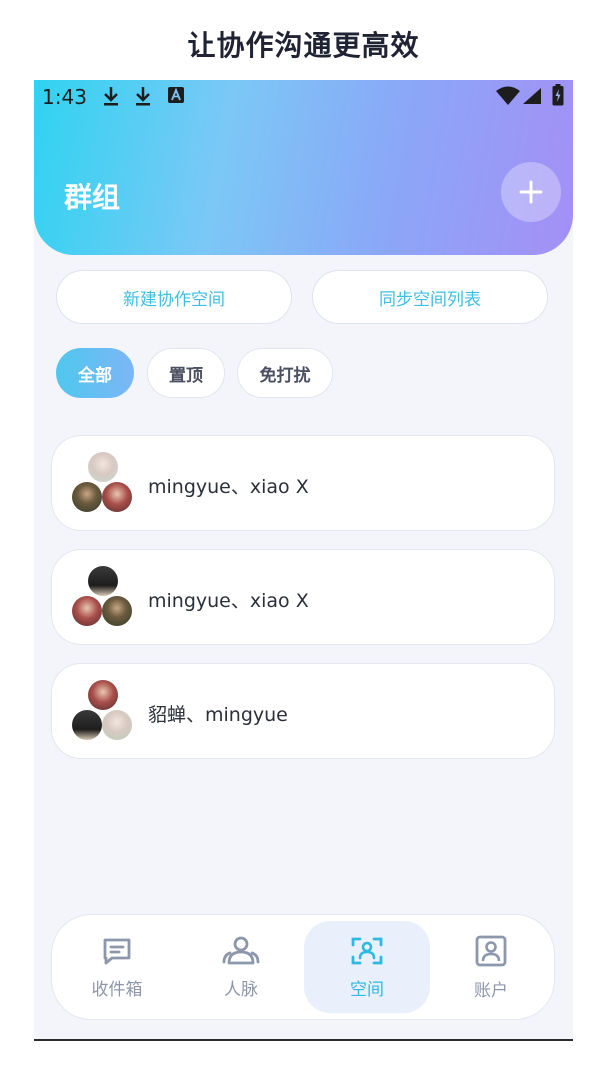 This screenshot has width=607, height=1080. What do you see at coordinates (303, 1040) in the screenshot?
I see `divider` at bounding box center [303, 1040].